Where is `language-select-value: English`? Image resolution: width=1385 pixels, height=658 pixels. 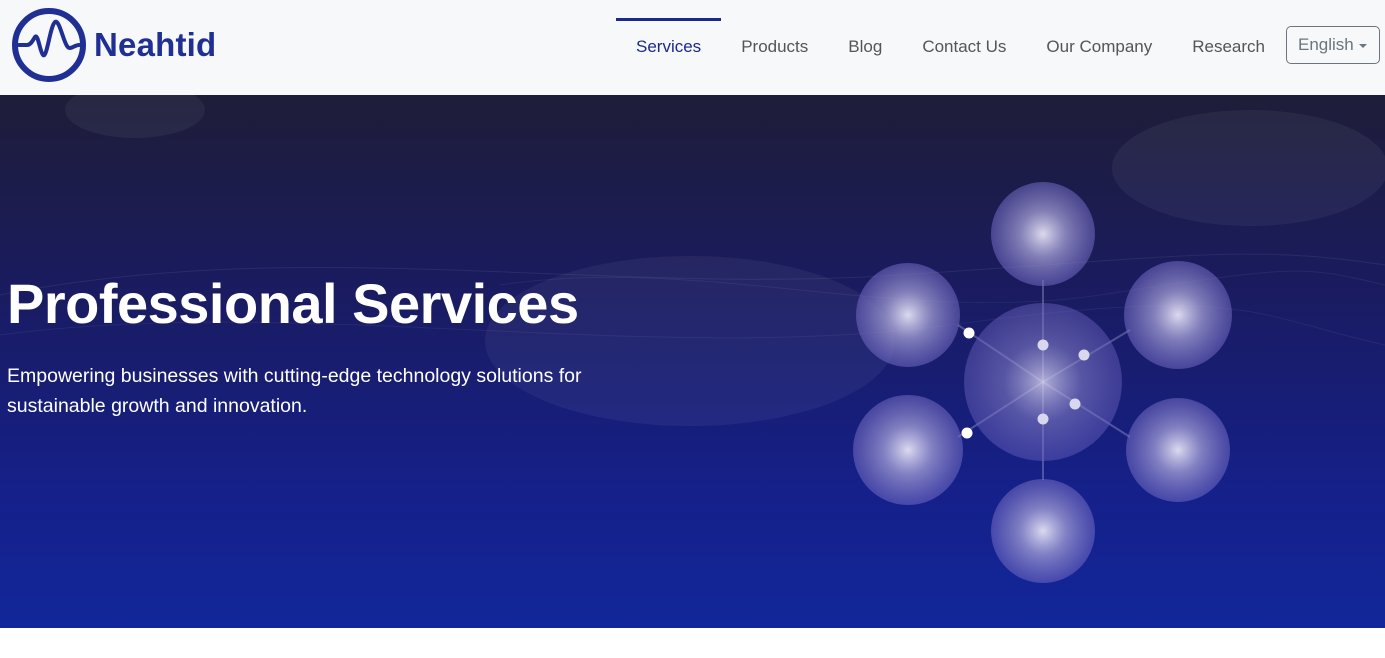
language-select-value: English is located at coordinates (1326, 44).